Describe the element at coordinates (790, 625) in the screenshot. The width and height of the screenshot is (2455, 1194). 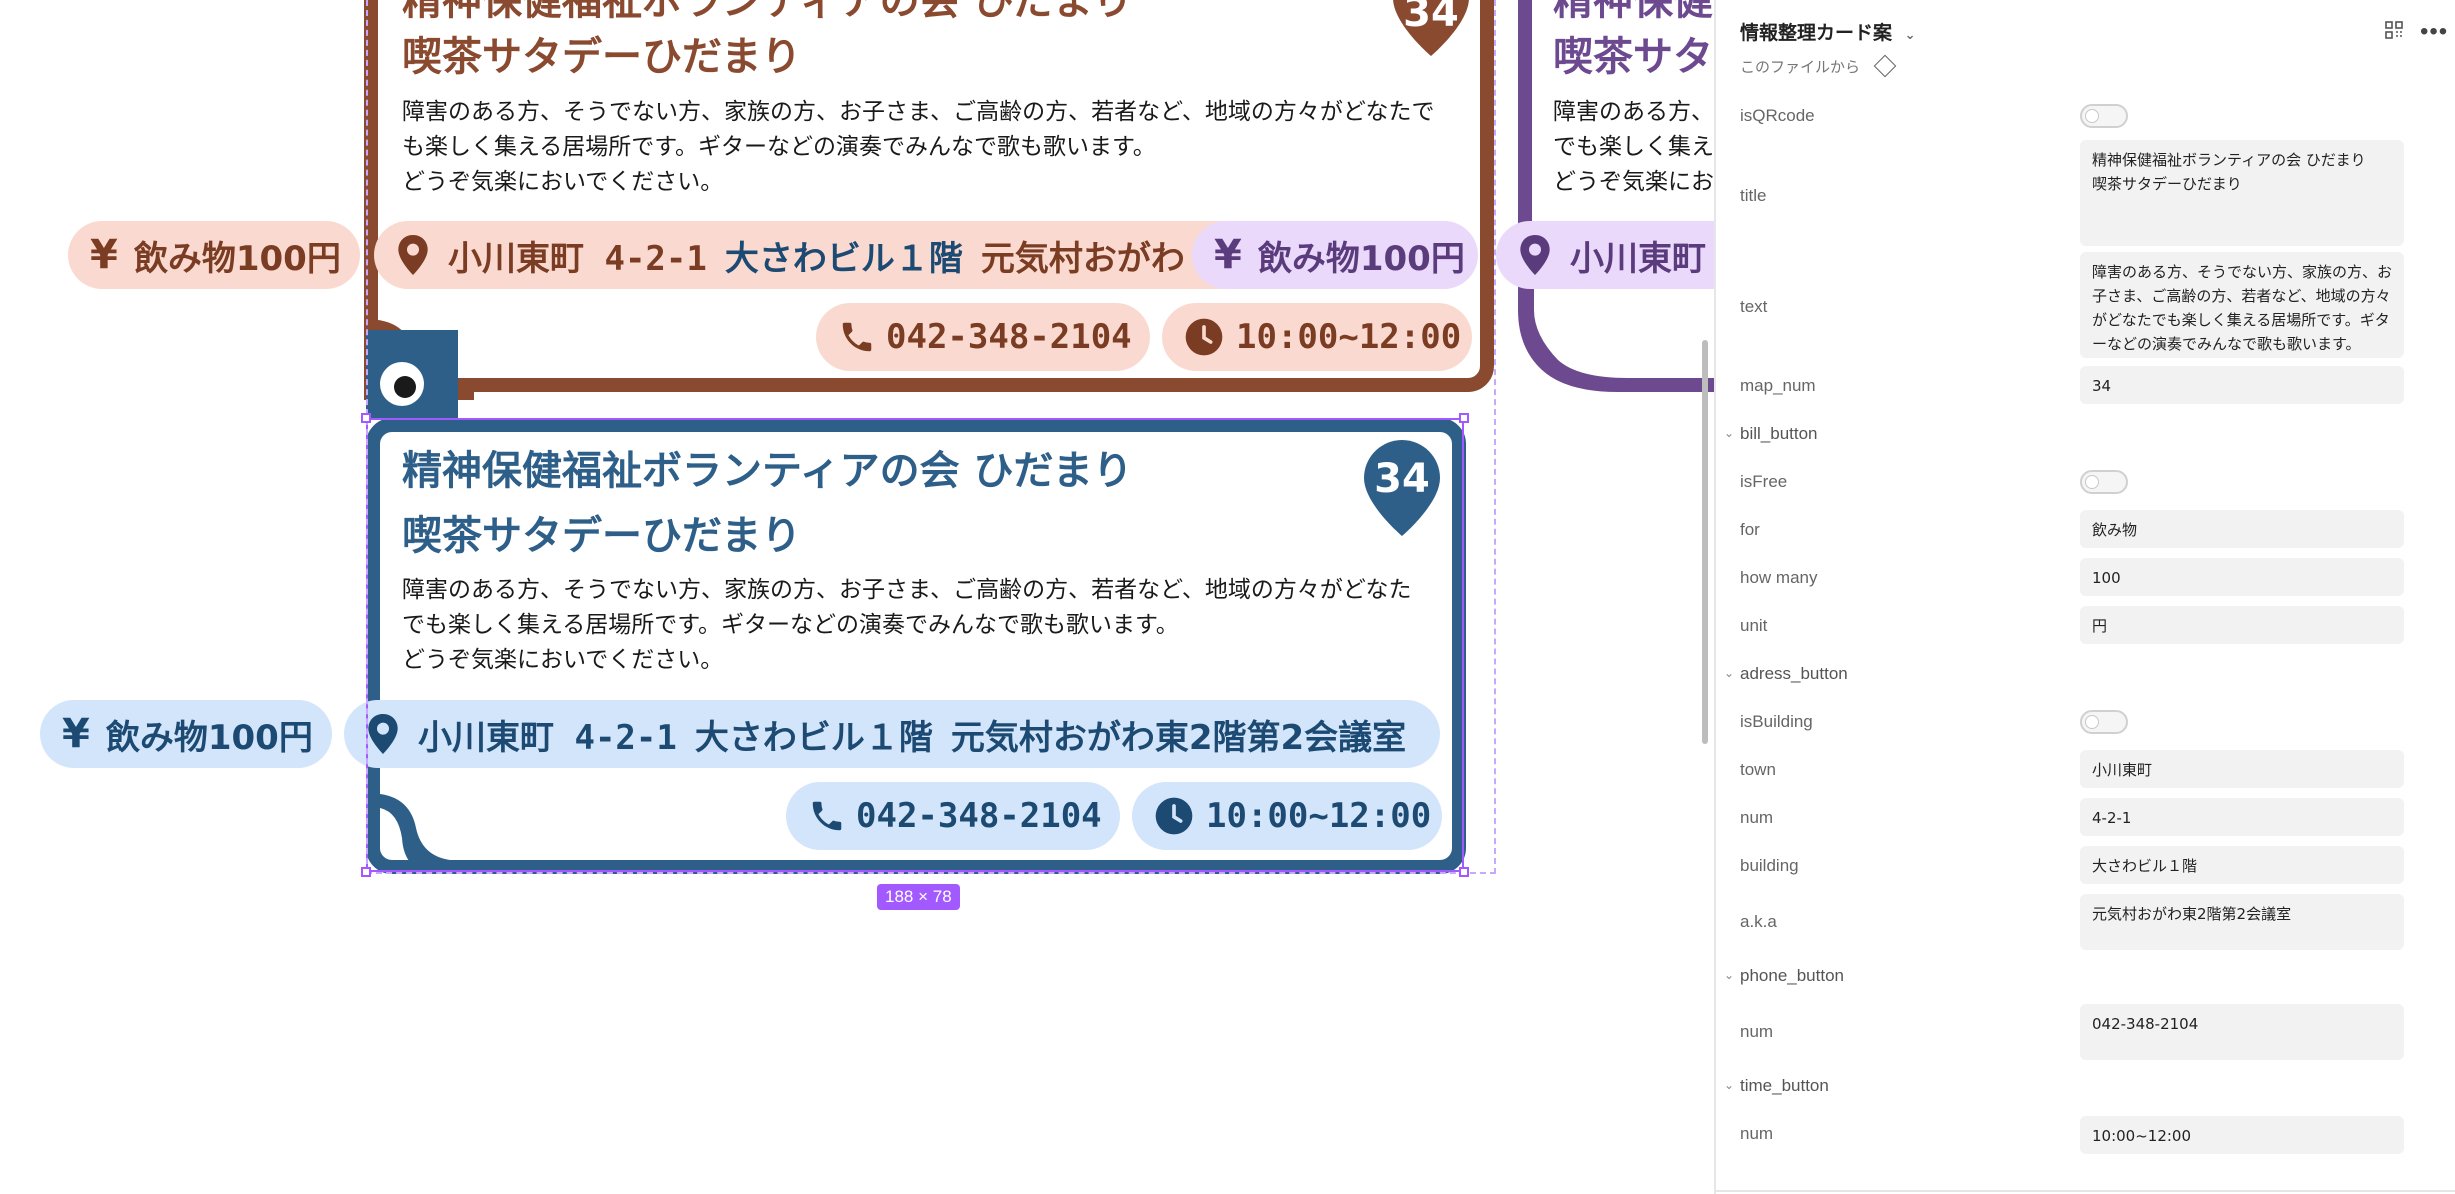
I see `blue-card-text-line2: でも楽しく集える居場所です。ギターなどの演奏でみんなで歌も歌います。` at that location.